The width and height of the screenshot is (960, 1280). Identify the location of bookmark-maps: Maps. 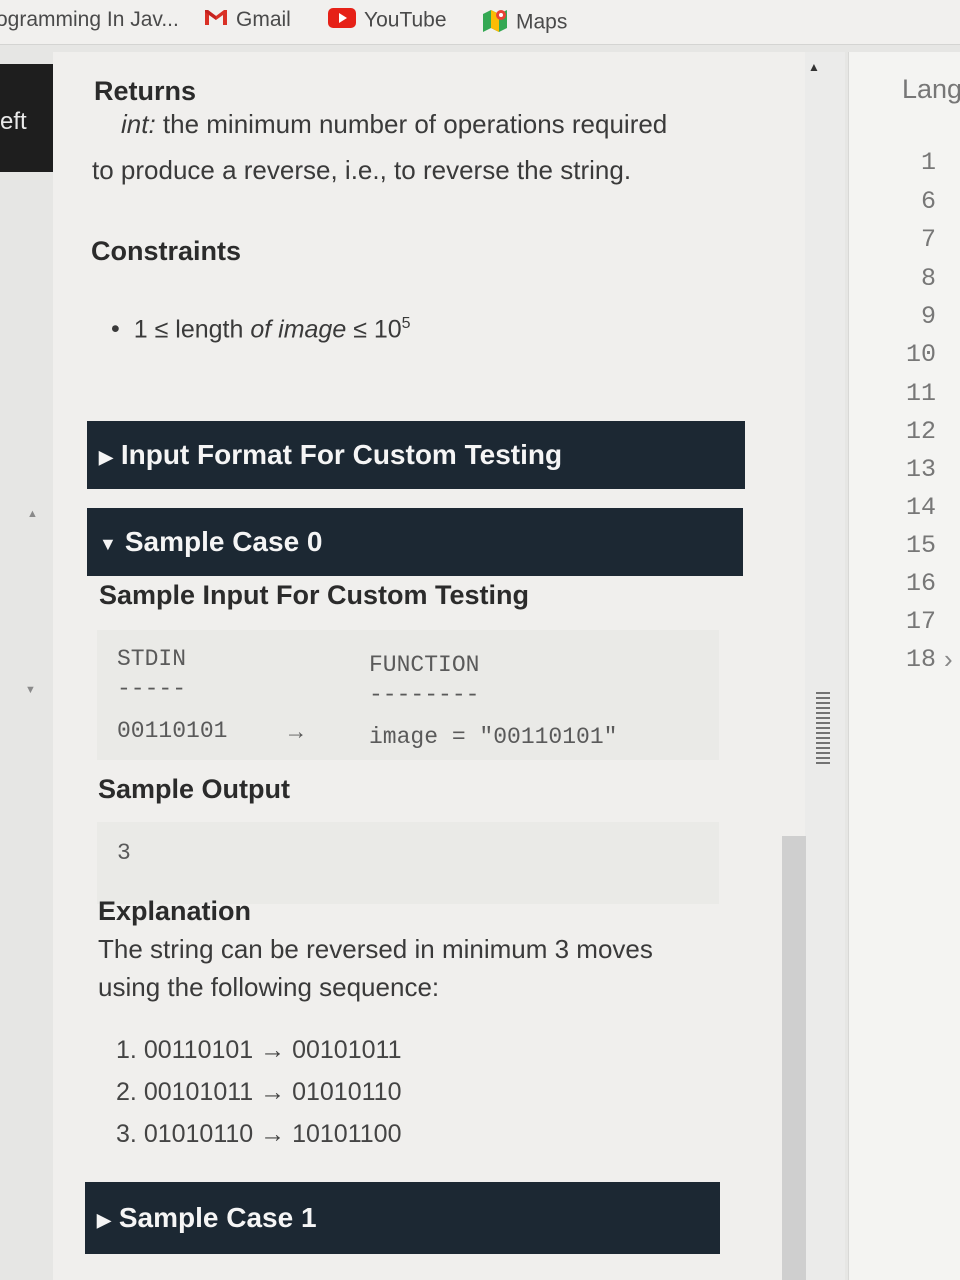
(524, 23).